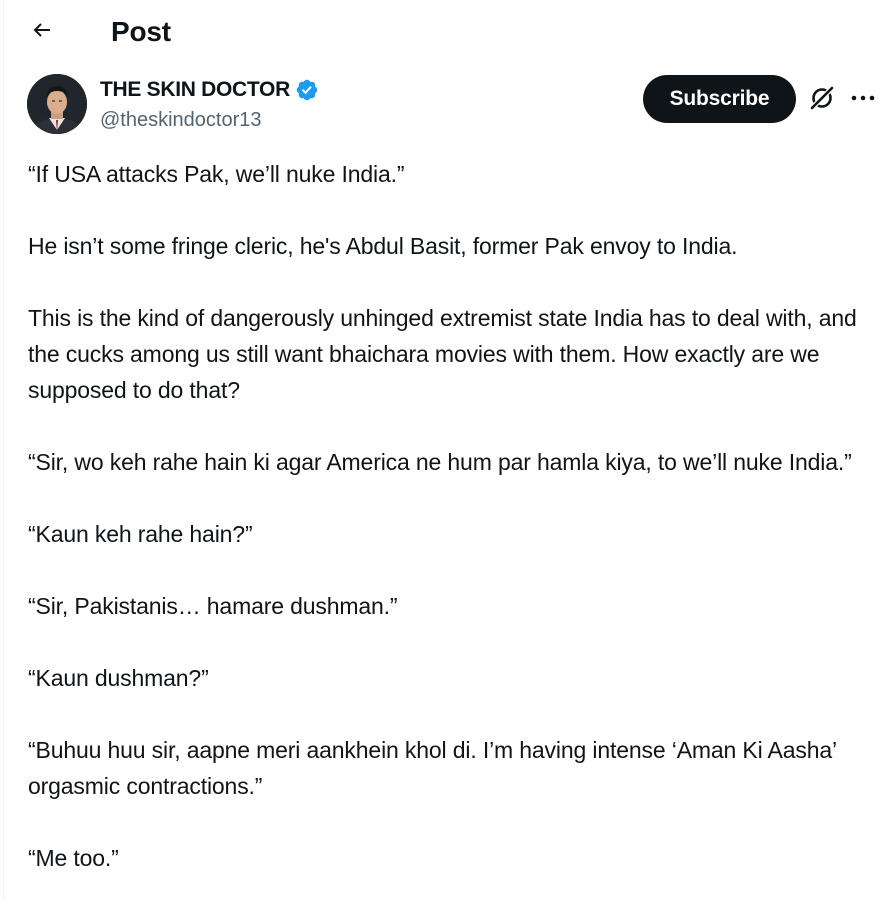 This screenshot has width=883, height=912. I want to click on more-dots-icon, so click(863, 99).